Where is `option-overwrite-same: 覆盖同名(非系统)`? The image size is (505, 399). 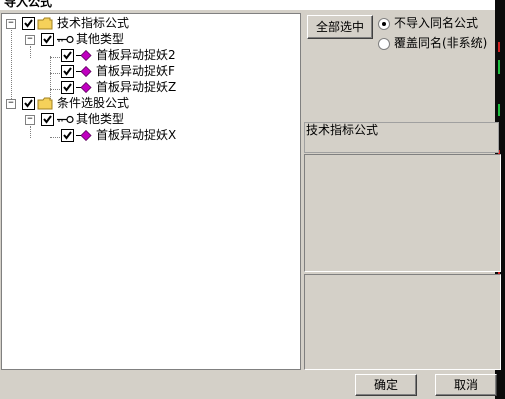 option-overwrite-same: 覆盖同名(非系统) is located at coordinates (435, 44).